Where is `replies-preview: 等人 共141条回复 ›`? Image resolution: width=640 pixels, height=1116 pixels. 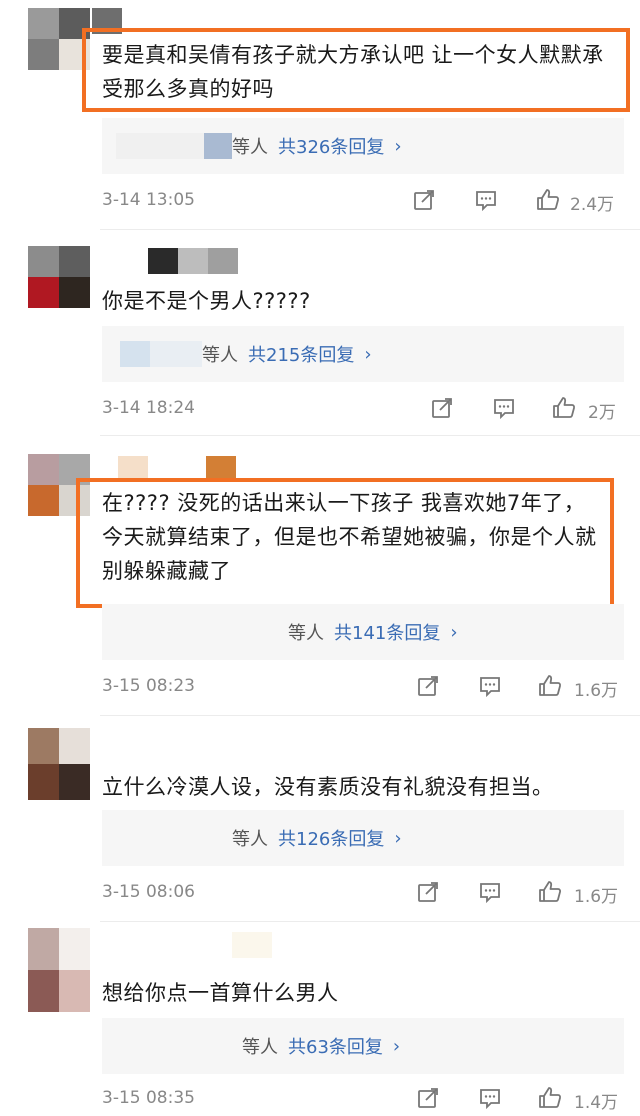 replies-preview: 等人 共141条回复 › is located at coordinates (363, 632).